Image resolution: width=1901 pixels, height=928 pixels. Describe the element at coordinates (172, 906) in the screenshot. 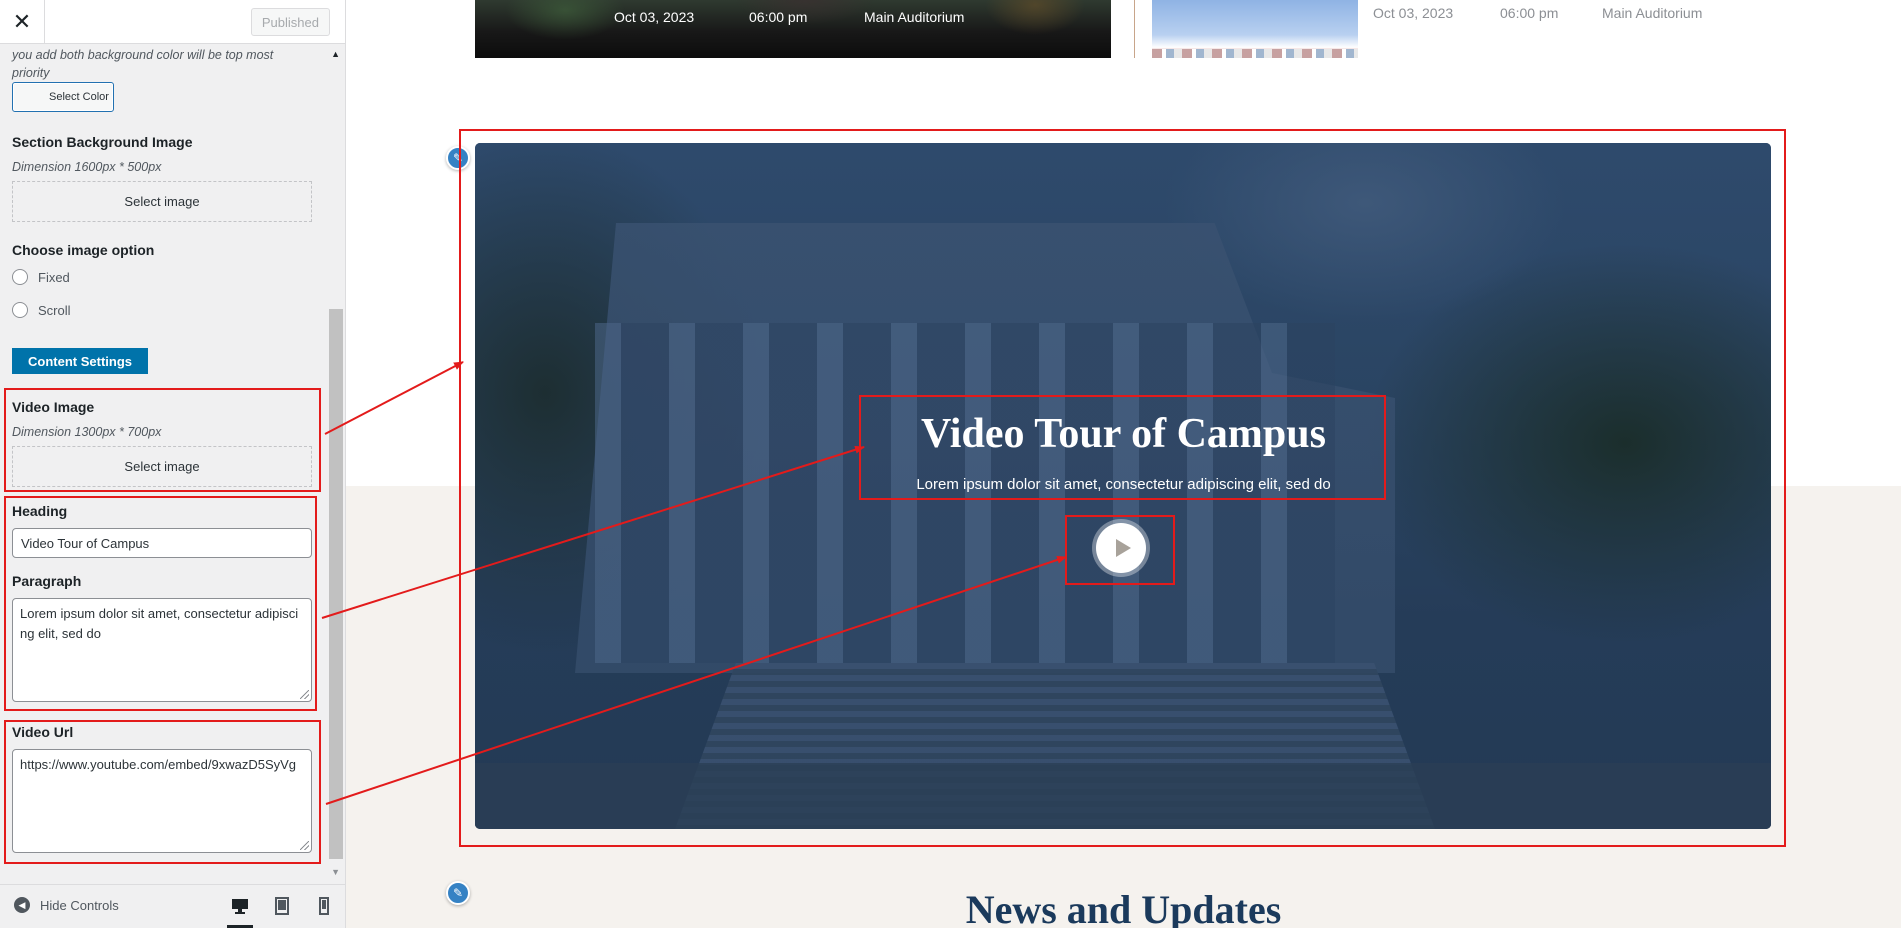

I see `sidebar-footer: ◀ Hide Controls` at that location.